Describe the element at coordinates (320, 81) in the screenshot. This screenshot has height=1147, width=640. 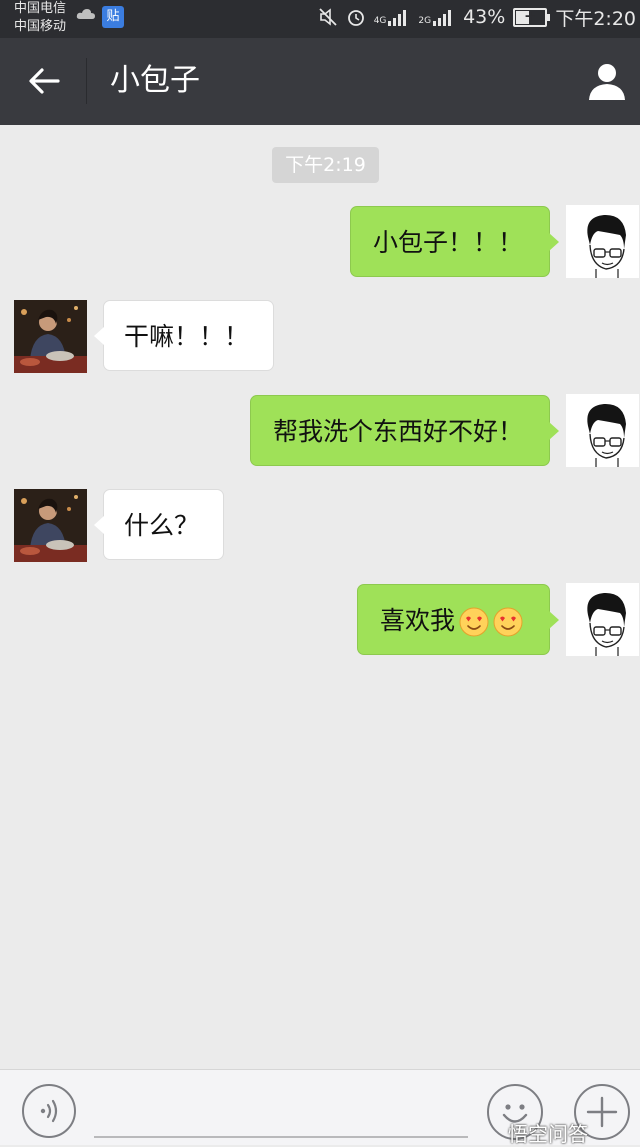
I see `chat-header: 小包子` at that location.